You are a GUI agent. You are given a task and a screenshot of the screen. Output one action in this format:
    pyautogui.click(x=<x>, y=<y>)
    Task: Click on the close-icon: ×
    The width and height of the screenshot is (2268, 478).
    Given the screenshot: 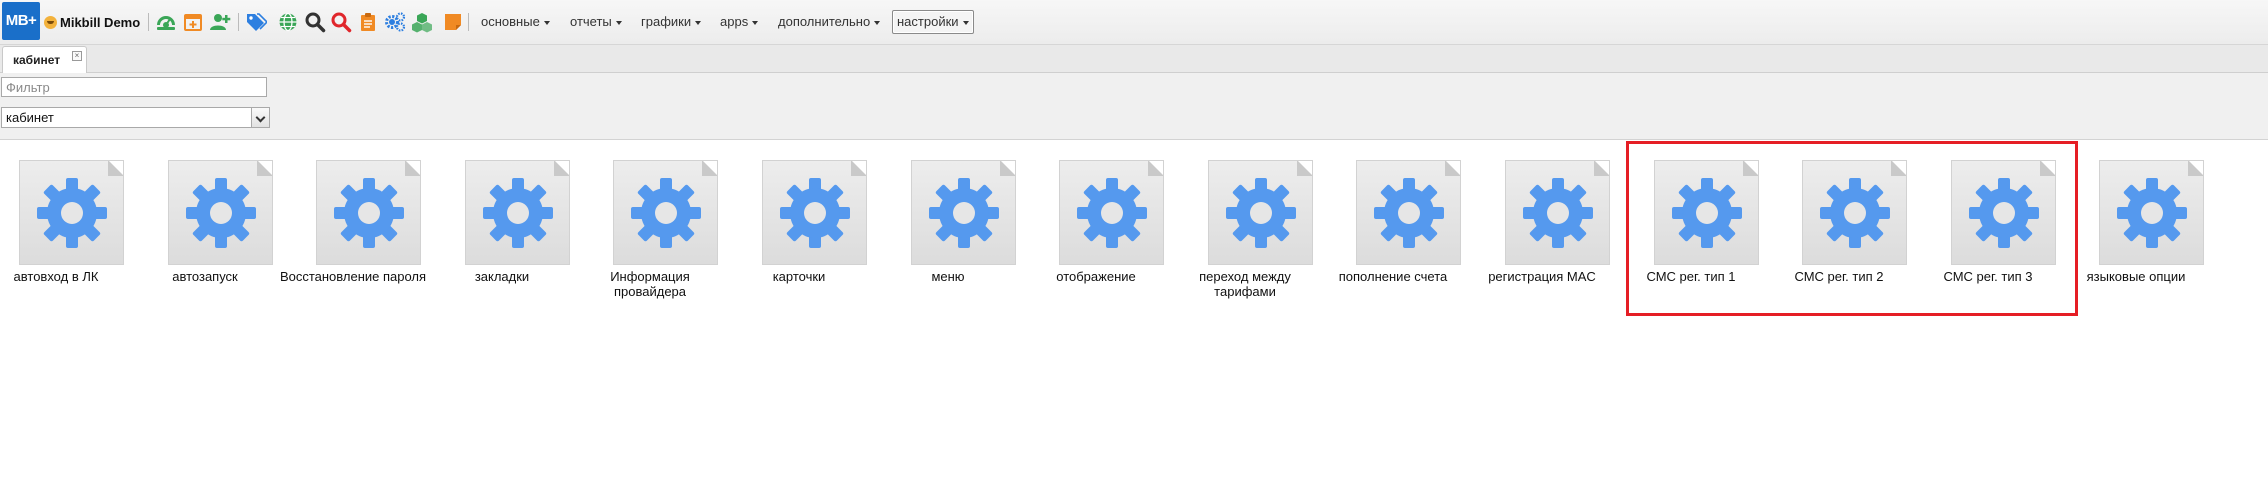 What is the action you would take?
    pyautogui.click(x=77, y=56)
    